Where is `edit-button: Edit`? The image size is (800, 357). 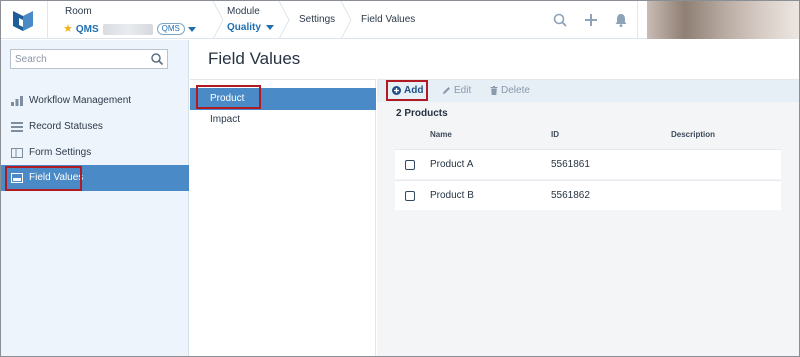
edit-button: Edit is located at coordinates (456, 90).